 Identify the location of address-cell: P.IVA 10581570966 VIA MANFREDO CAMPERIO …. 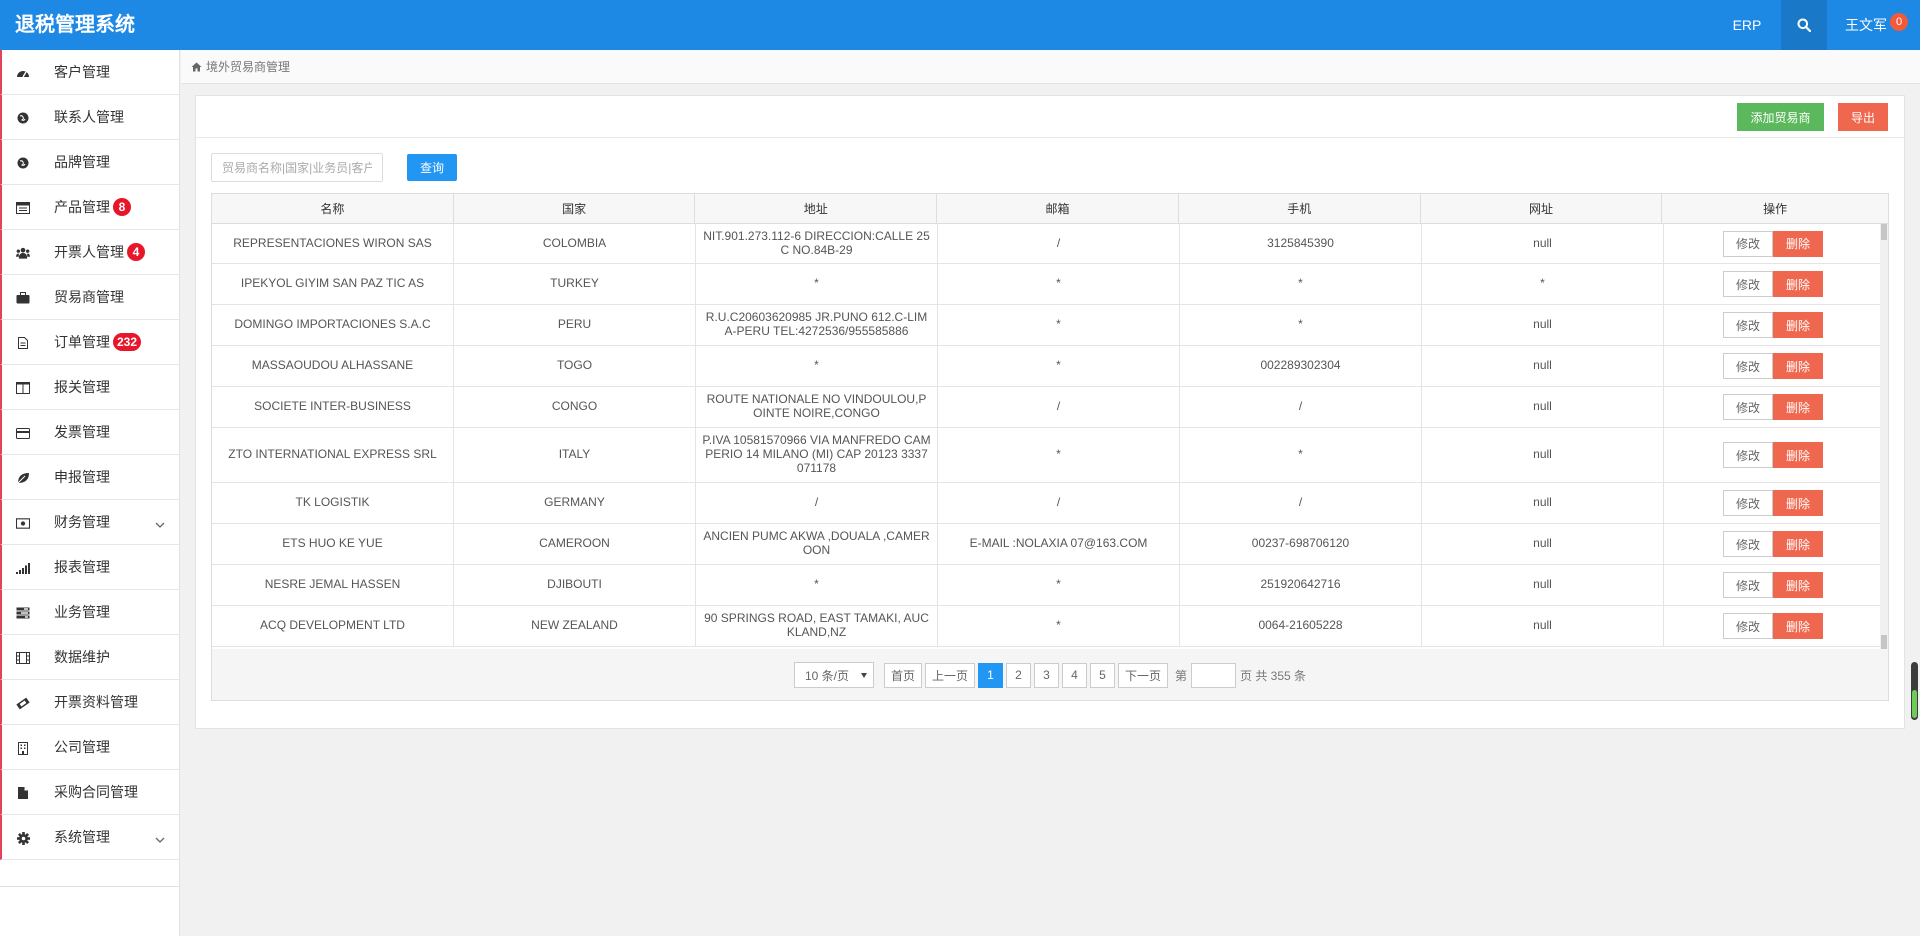
(817, 455).